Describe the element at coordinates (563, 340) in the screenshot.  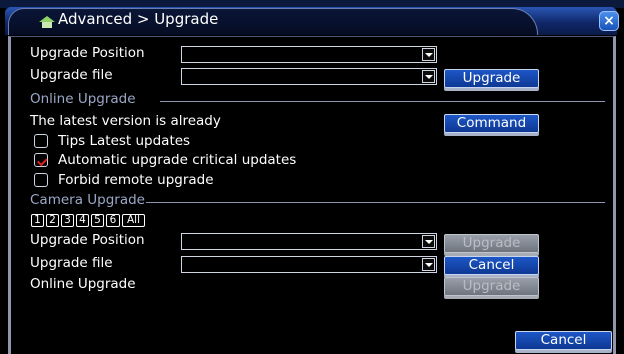
I see `cancel-button: Cancel` at that location.